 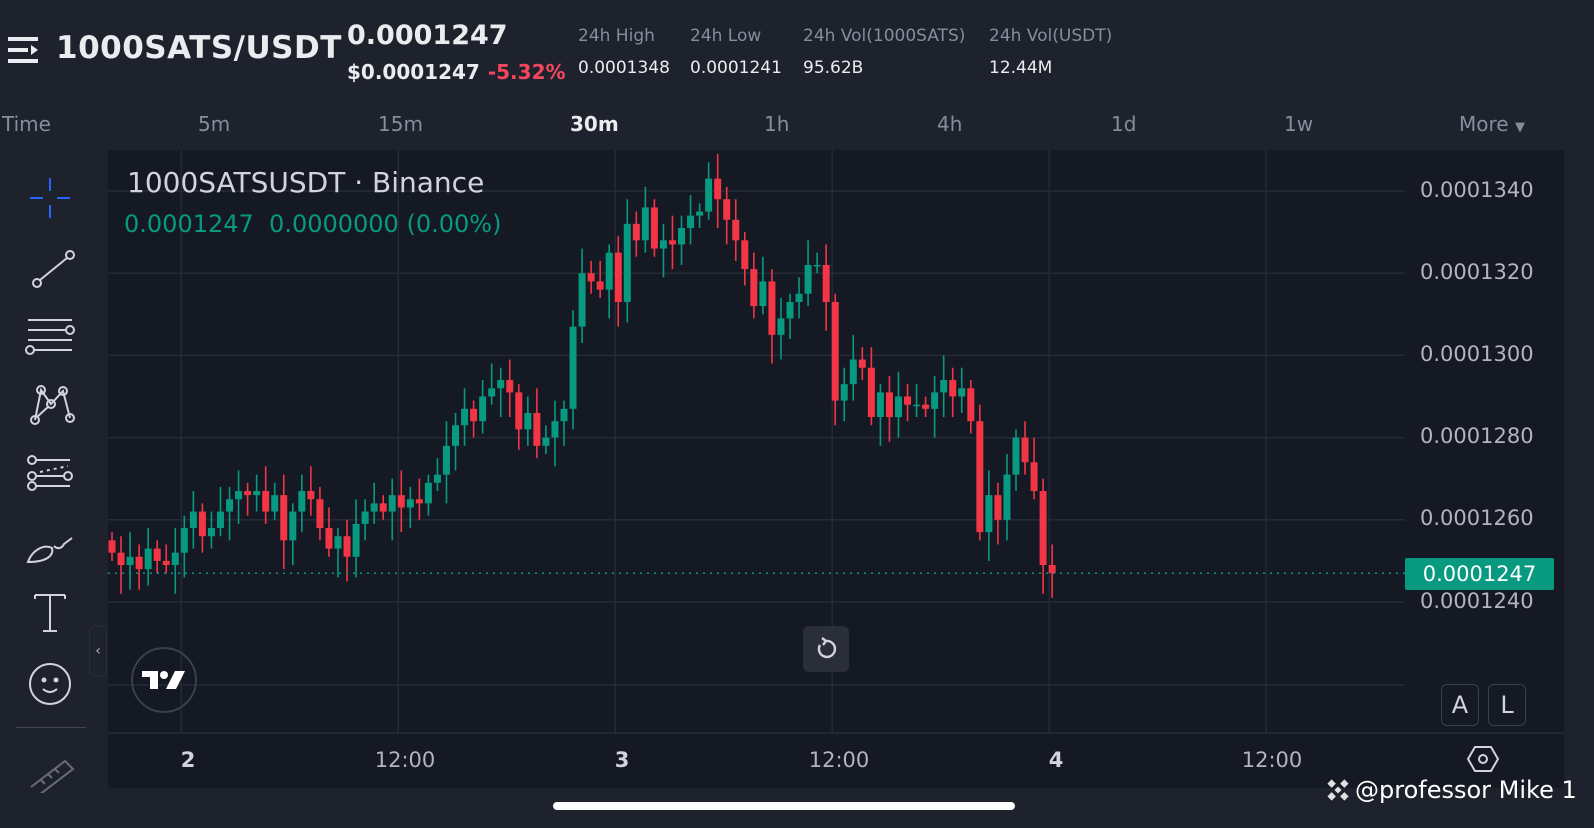 I want to click on chart-legend-title: 1000SATSUSDT · Binance, so click(x=306, y=182).